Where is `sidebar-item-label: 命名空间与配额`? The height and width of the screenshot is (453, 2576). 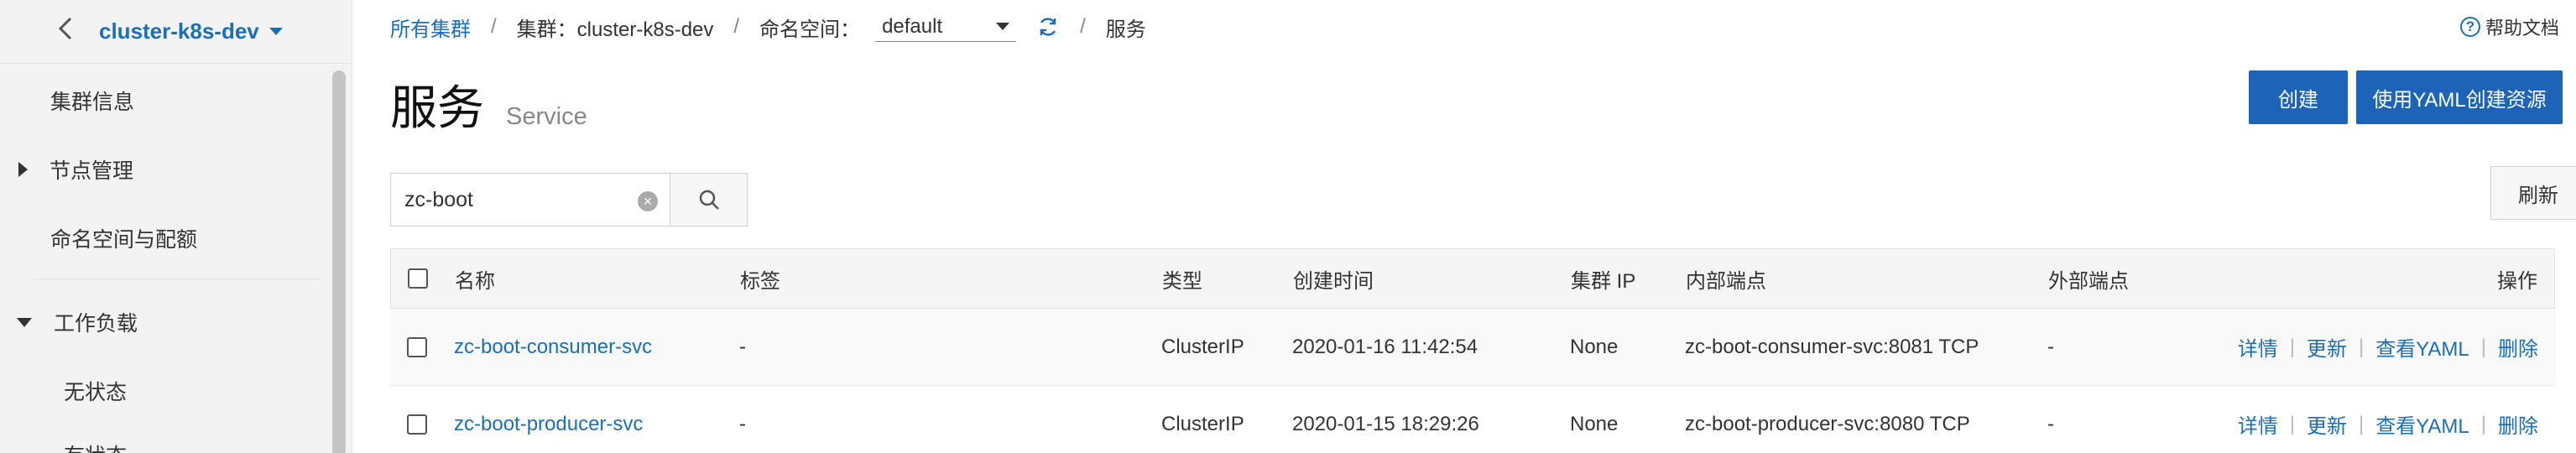 sidebar-item-label: 命名空间与配额 is located at coordinates (124, 240).